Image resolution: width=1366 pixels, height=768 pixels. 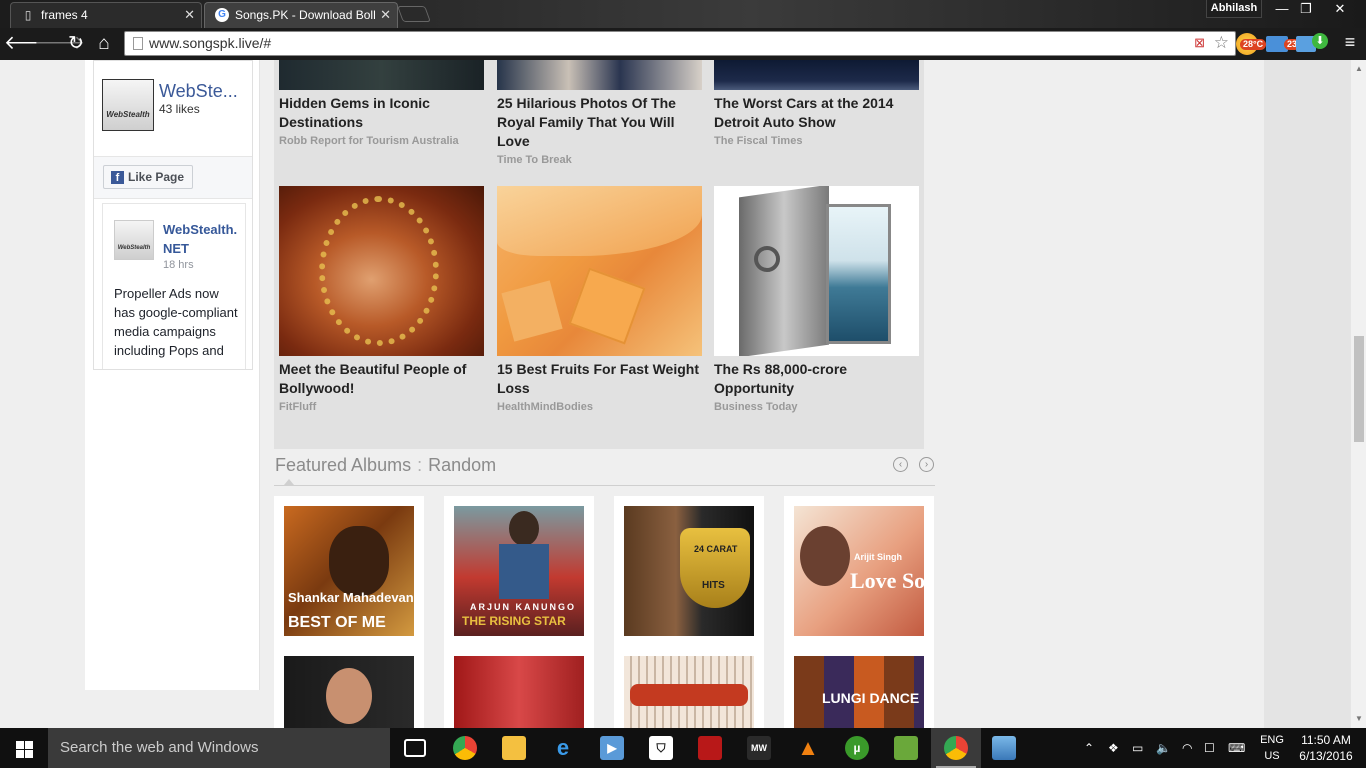 What do you see at coordinates (415, 748) in the screenshot?
I see `task-view-icon` at bounding box center [415, 748].